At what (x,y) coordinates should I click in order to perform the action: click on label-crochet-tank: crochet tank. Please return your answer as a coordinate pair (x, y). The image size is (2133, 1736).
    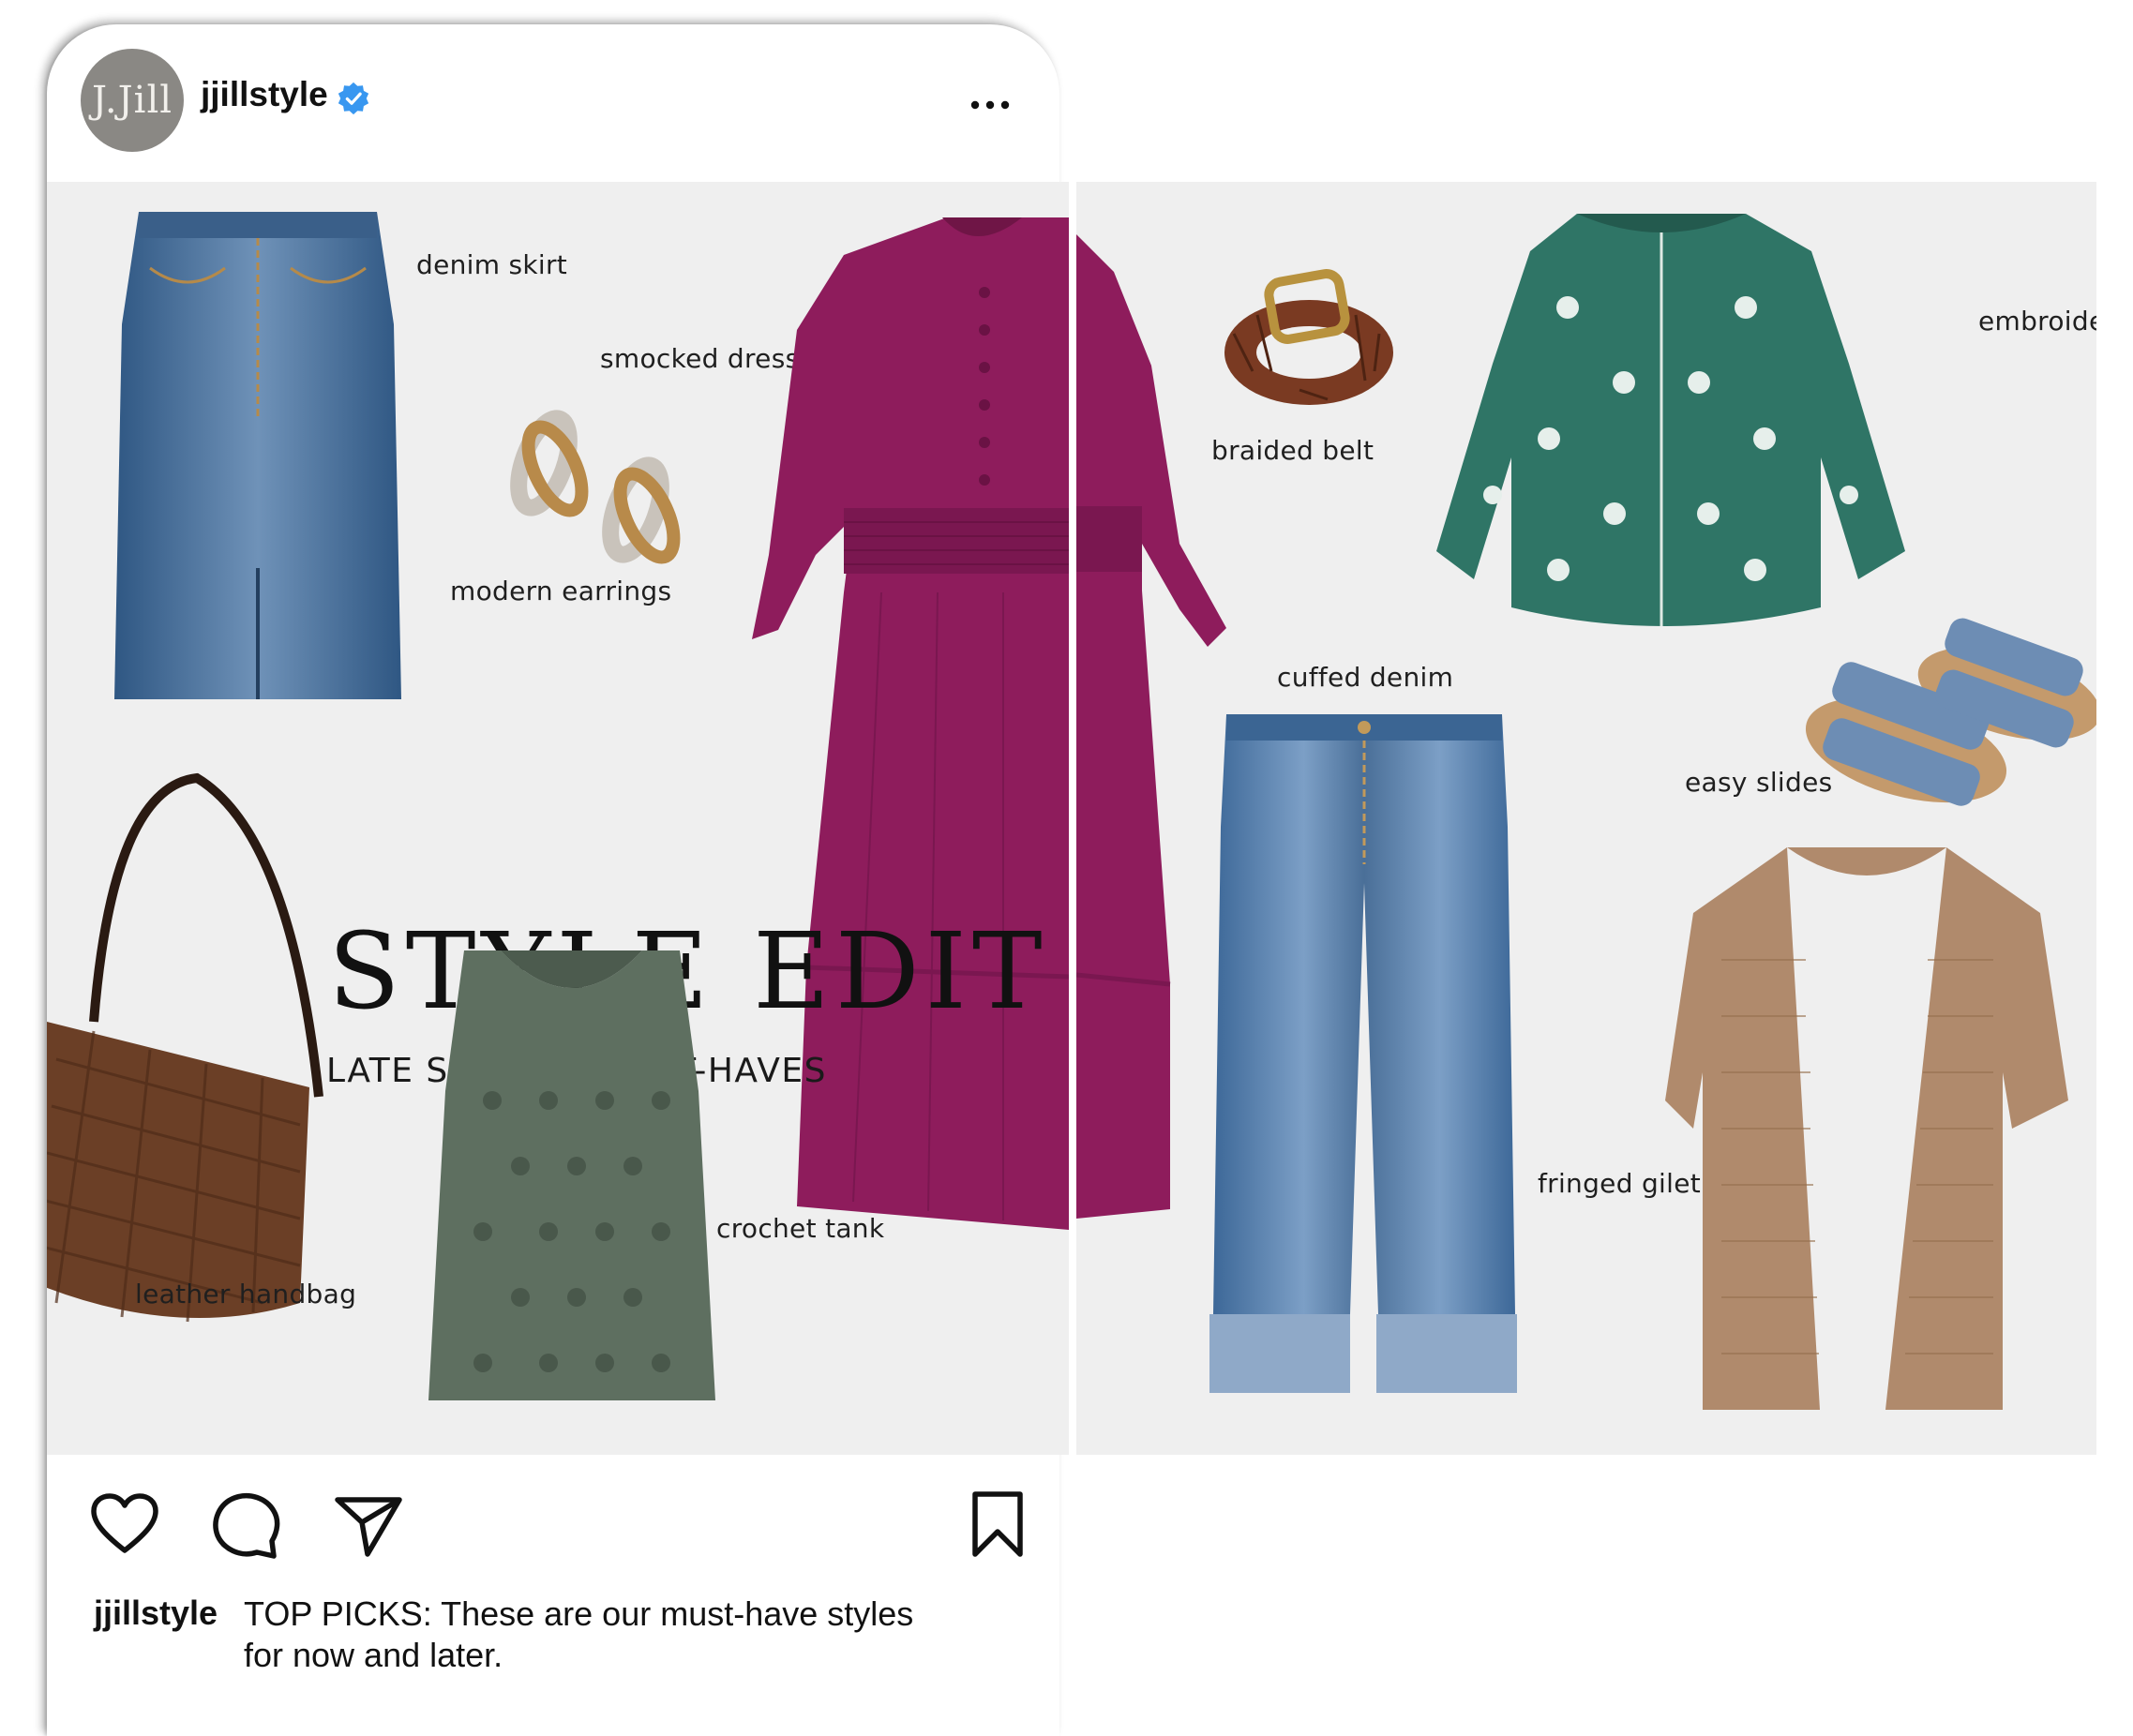
    Looking at the image, I should click on (800, 1228).